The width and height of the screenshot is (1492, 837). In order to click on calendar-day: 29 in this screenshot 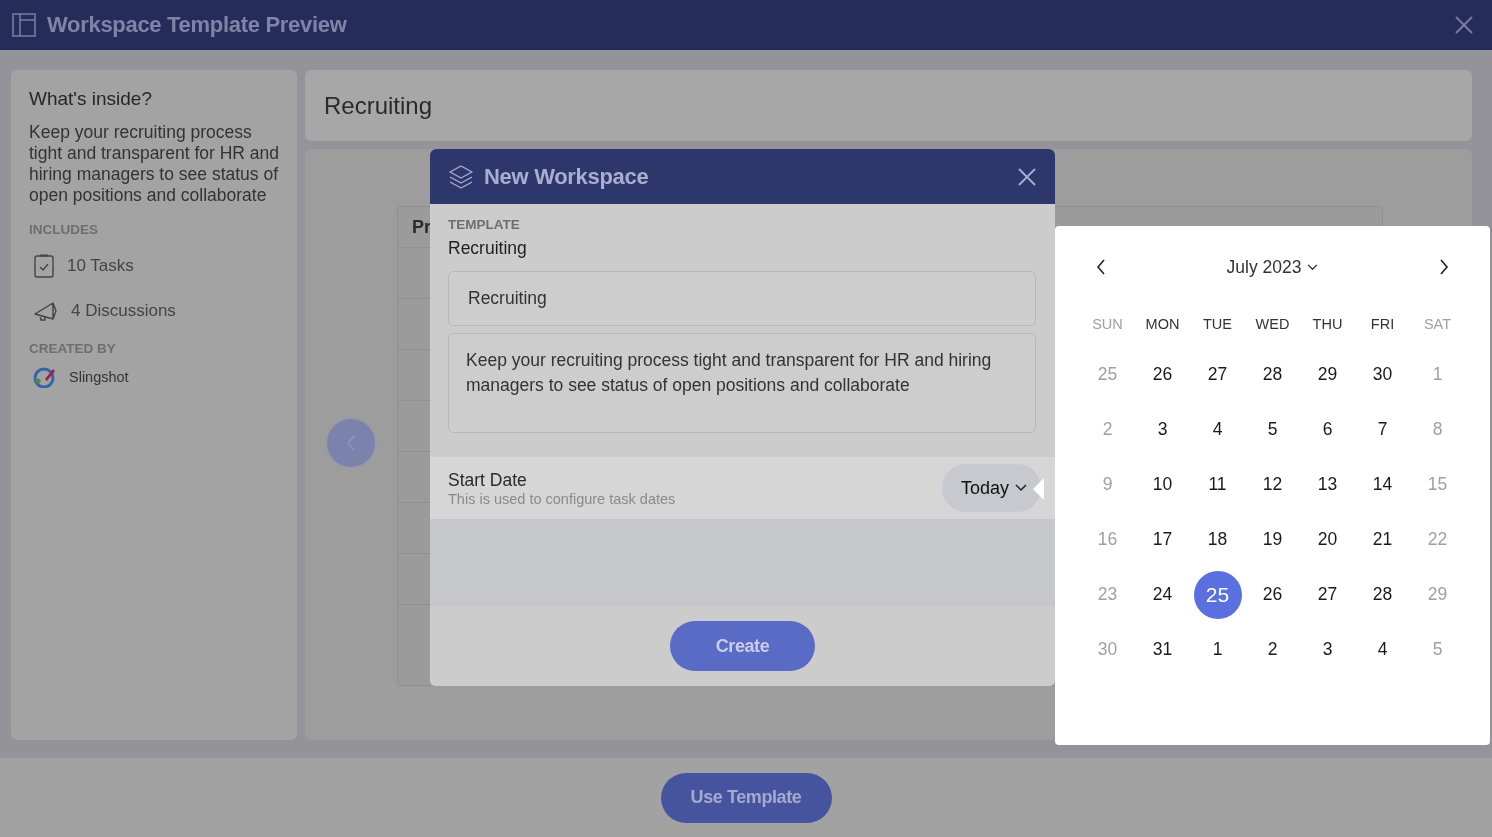, I will do `click(1327, 374)`.